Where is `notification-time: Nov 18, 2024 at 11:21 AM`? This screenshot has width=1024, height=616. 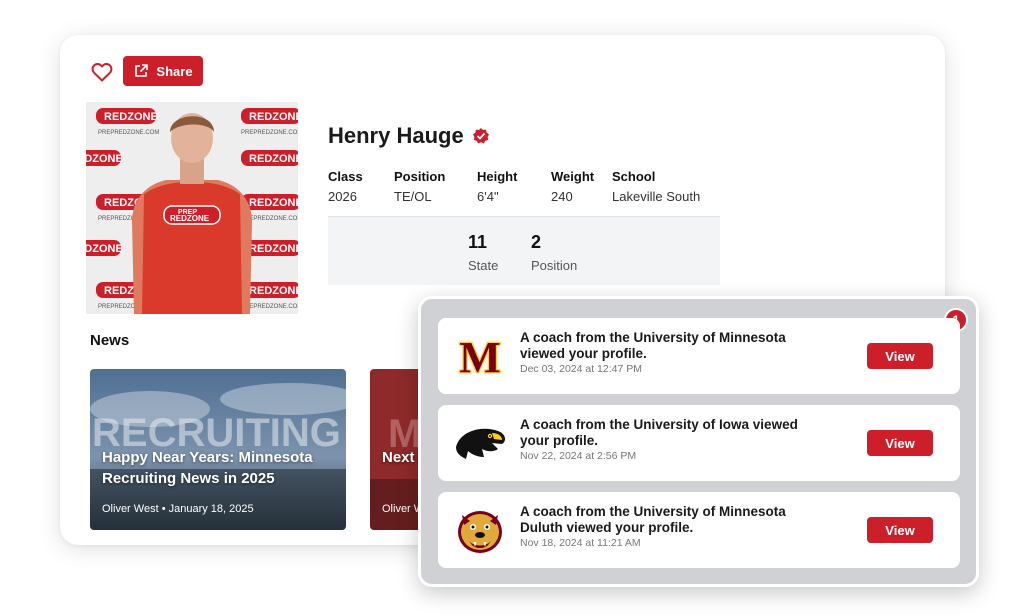
notification-time: Nov 18, 2024 at 11:21 AM is located at coordinates (580, 543).